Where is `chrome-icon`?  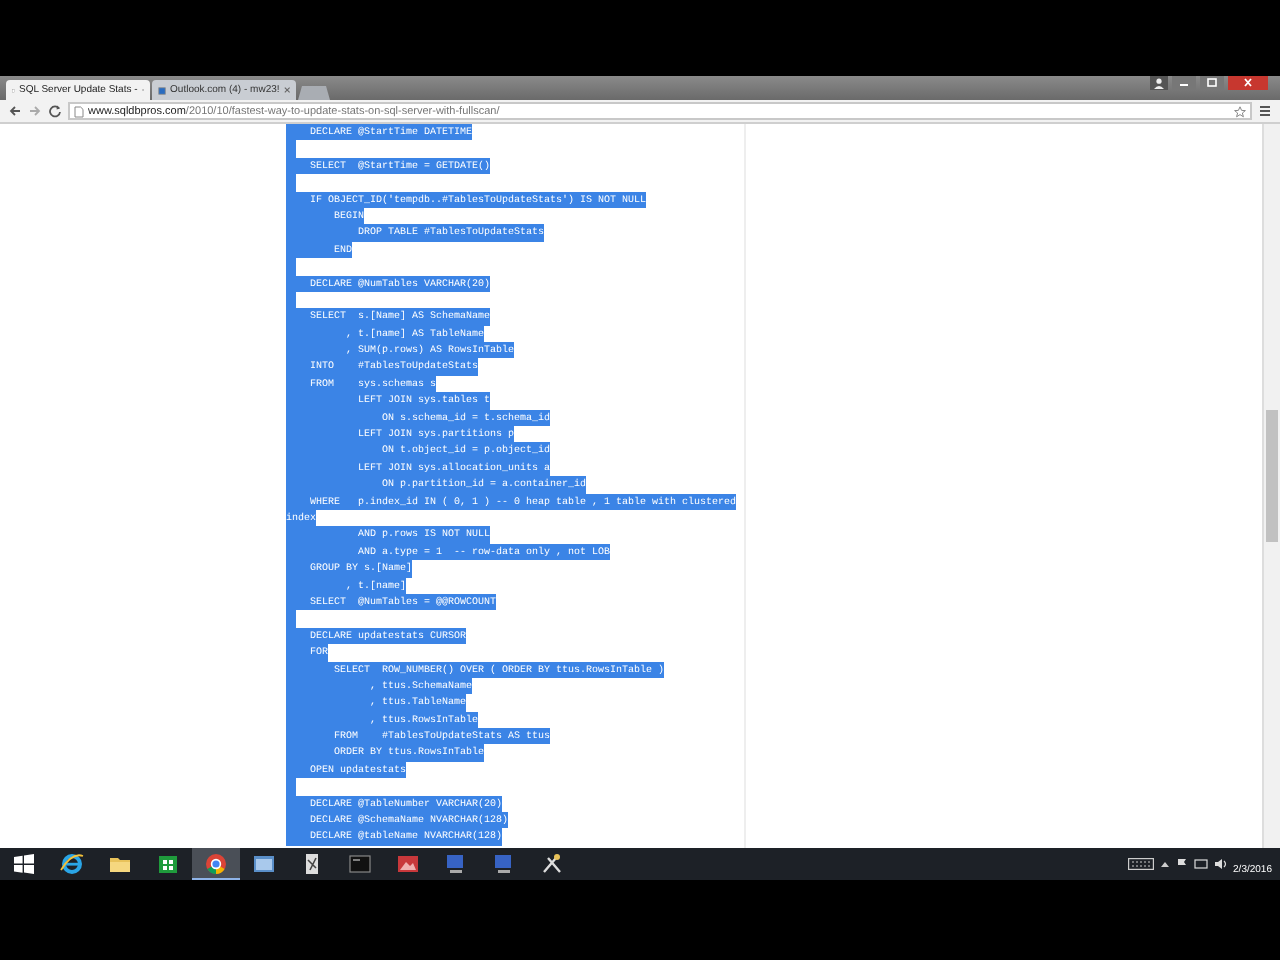
chrome-icon is located at coordinates (216, 863).